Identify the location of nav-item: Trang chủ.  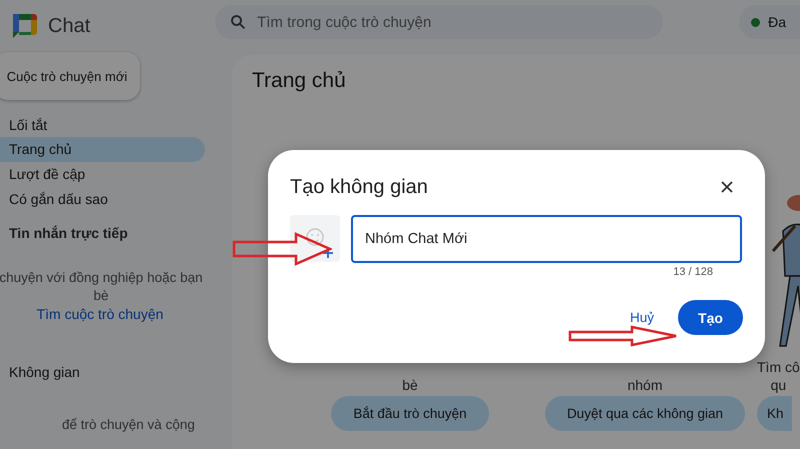
(102, 149).